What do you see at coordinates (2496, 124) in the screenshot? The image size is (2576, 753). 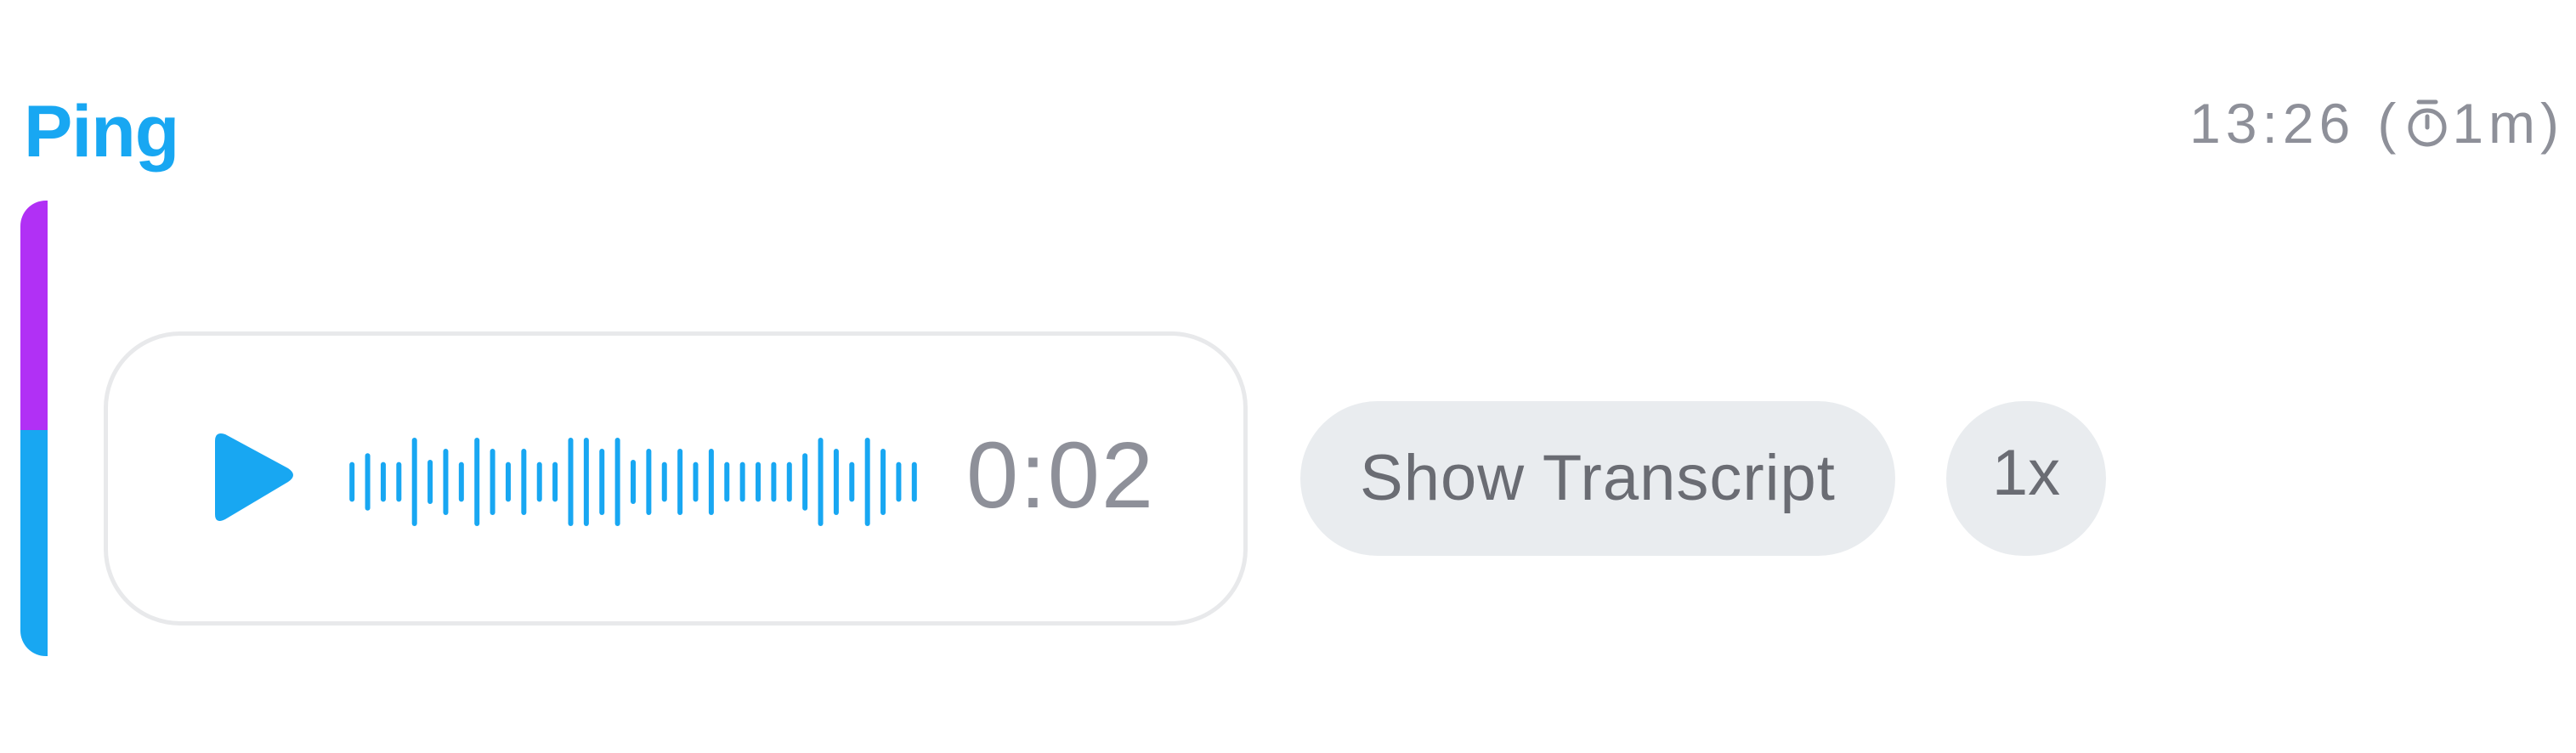 I see `ephemeral-duration: 1m` at bounding box center [2496, 124].